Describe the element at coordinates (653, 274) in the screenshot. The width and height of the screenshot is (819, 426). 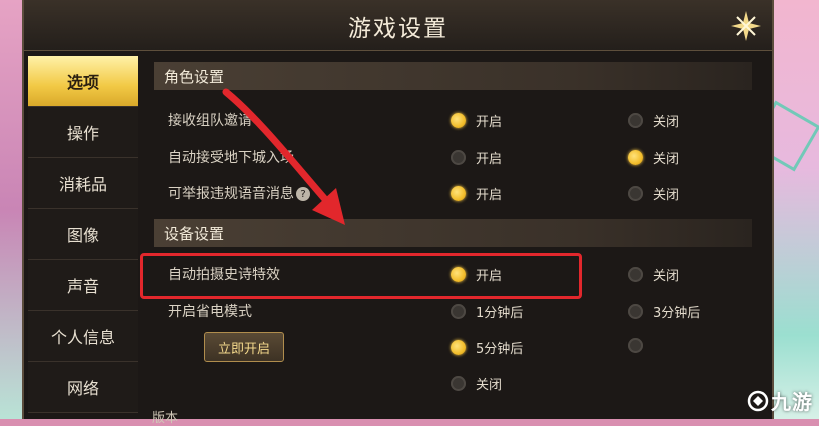
I see `epic-capture-off-radio: 关闭` at that location.